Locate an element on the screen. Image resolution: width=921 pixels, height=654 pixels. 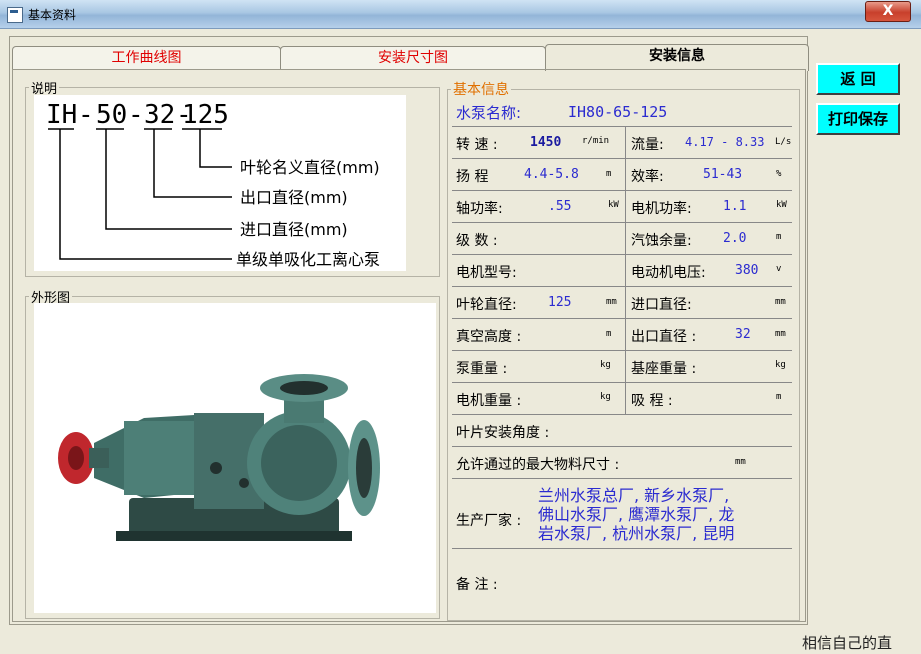
flow-unit: L/s is located at coordinates (783, 142).